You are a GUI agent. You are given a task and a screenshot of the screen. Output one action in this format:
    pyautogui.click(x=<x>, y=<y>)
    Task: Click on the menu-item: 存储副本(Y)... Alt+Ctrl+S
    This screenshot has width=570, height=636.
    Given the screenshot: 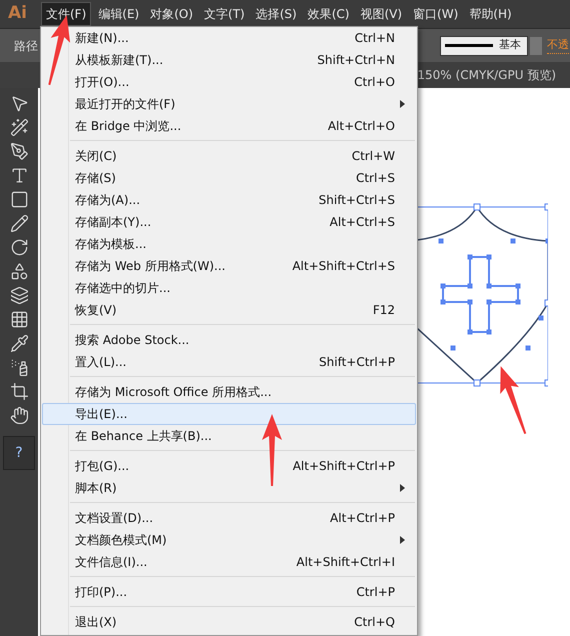 What is the action you would take?
    pyautogui.click(x=229, y=222)
    